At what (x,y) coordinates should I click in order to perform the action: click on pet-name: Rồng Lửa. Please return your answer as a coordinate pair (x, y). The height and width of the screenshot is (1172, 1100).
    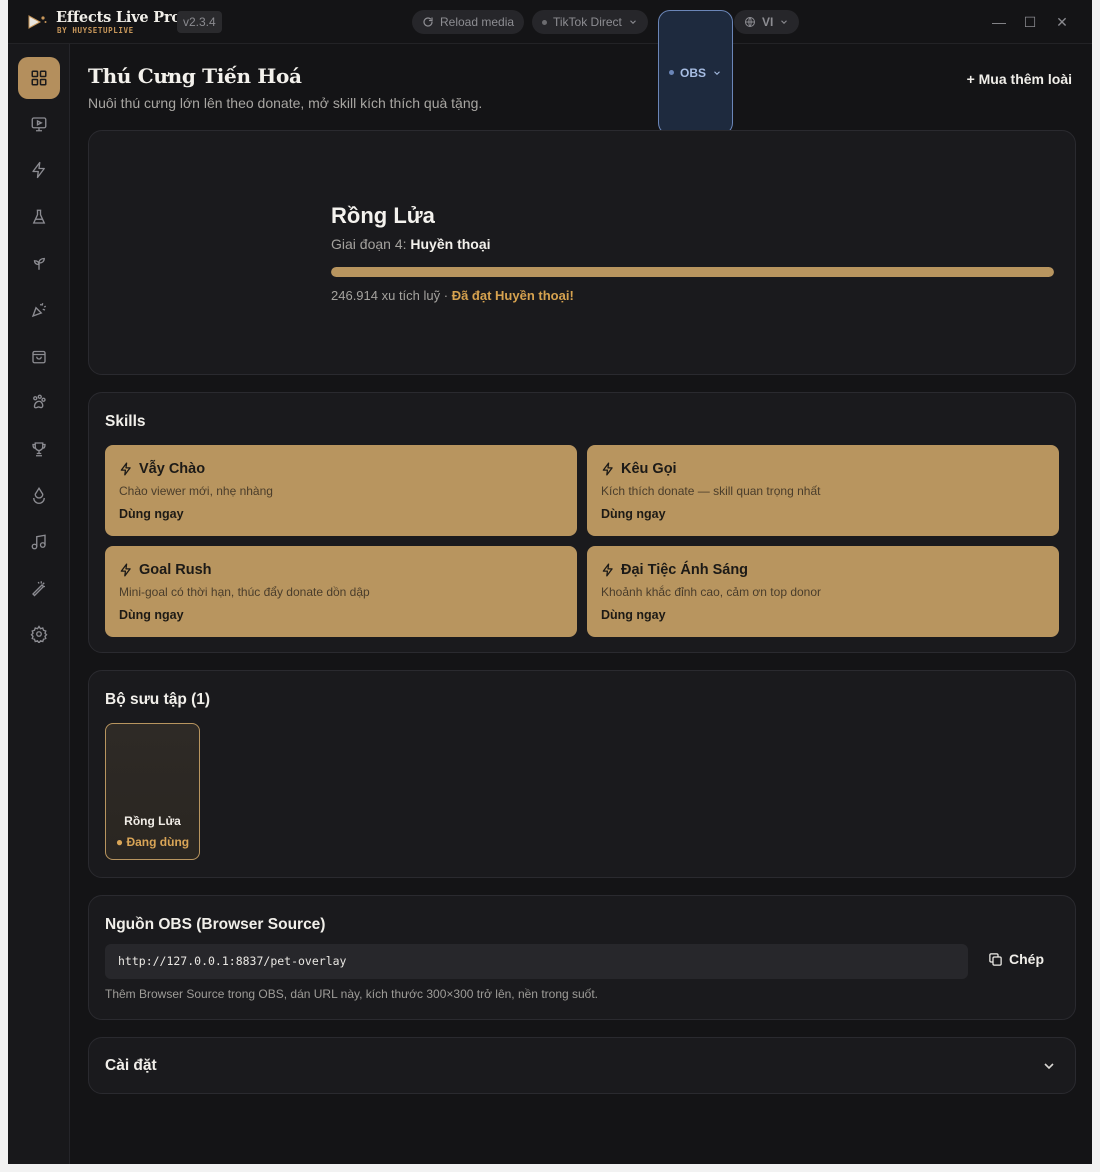
    Looking at the image, I should click on (383, 215).